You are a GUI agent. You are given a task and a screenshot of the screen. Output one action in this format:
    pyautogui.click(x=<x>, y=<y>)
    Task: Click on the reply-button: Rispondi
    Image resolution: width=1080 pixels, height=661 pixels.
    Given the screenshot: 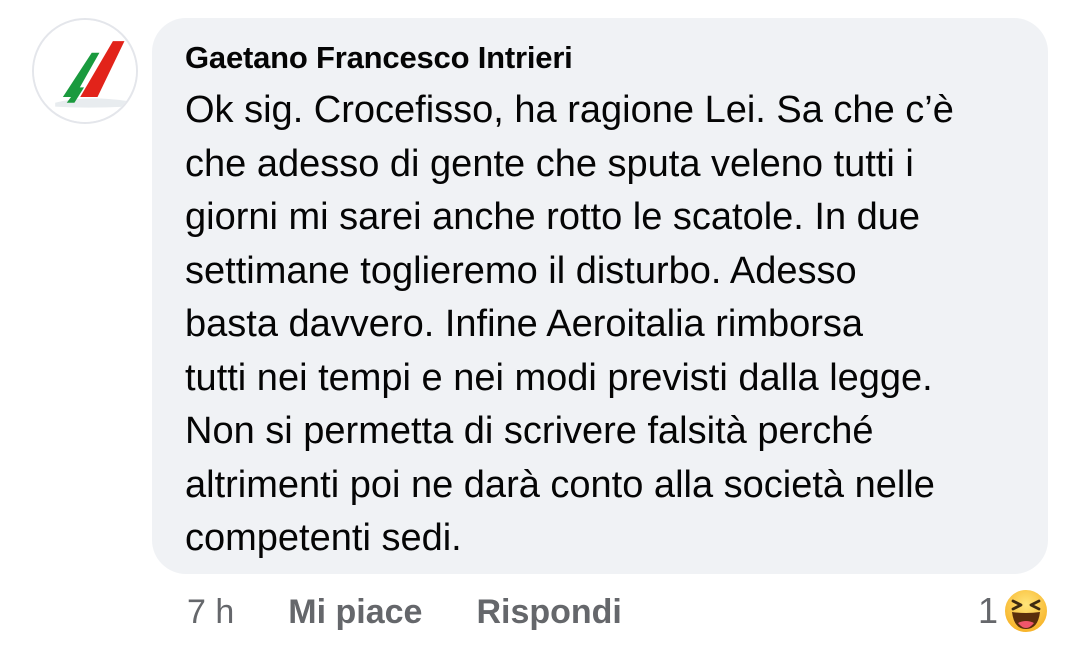 What is the action you would take?
    pyautogui.click(x=548, y=612)
    